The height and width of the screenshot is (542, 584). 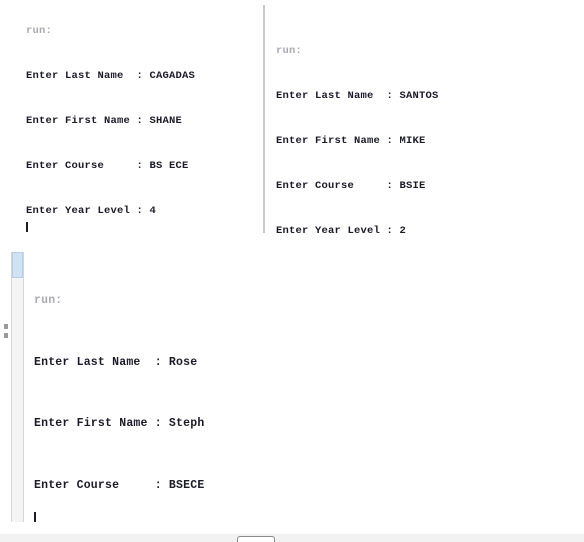 What do you see at coordinates (351, 186) in the screenshot?
I see `console-line: Enter Course : BSIE` at bounding box center [351, 186].